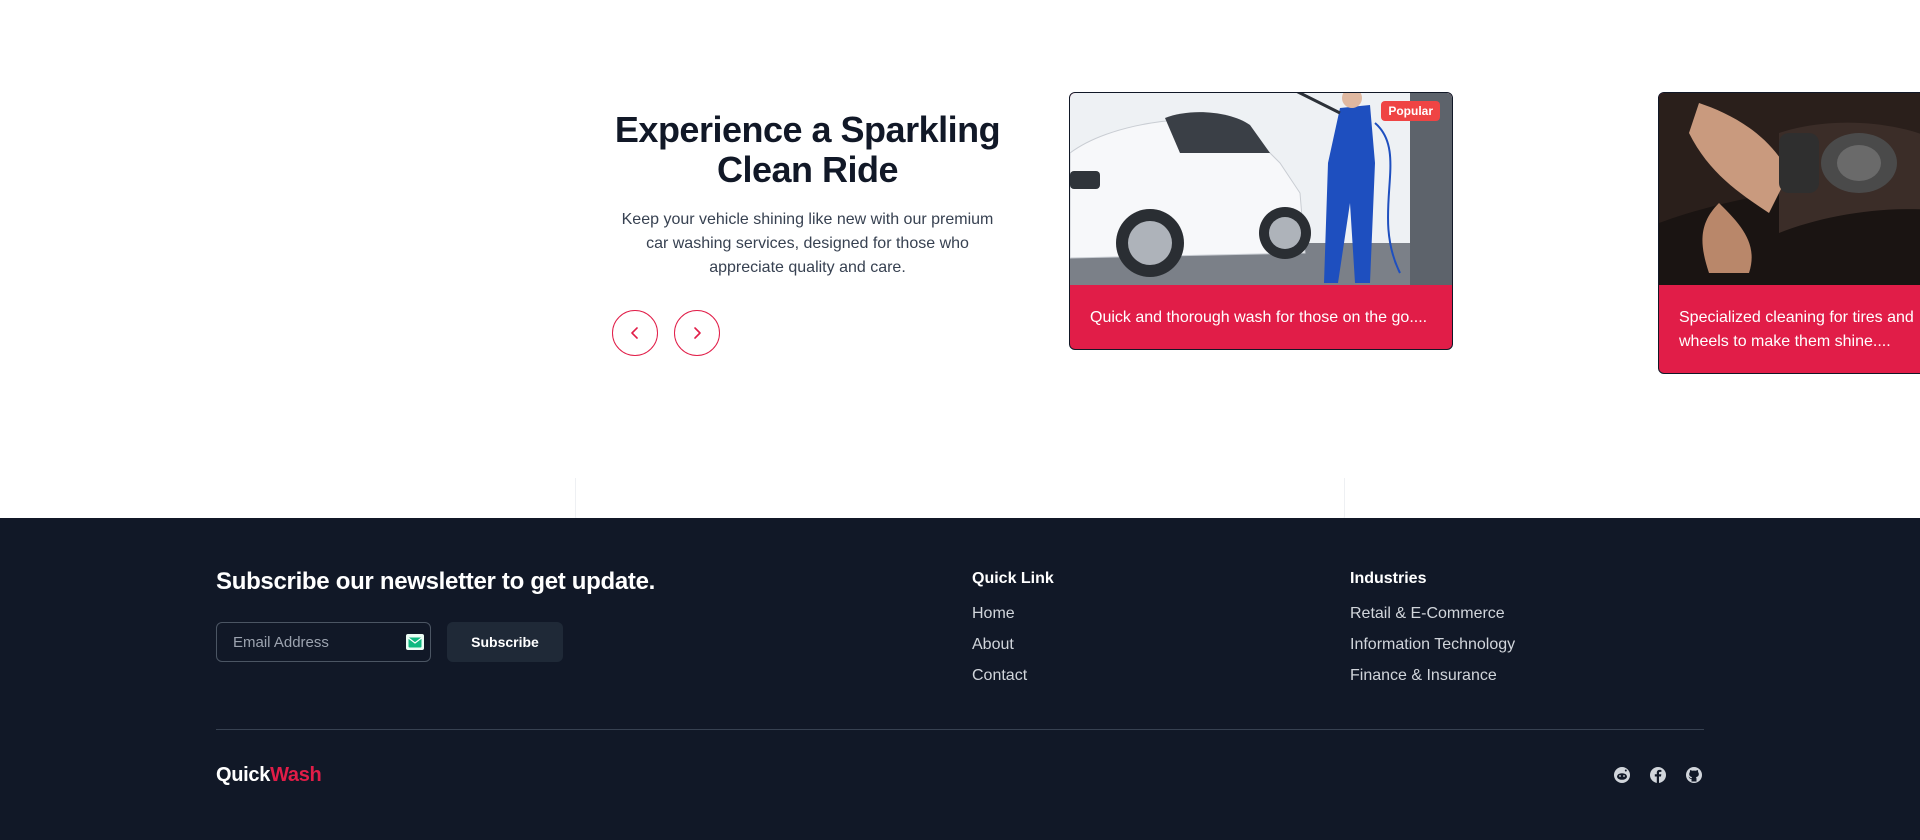 This screenshot has width=1920, height=840. Describe the element at coordinates (415, 642) in the screenshot. I see `mail-icon` at that location.